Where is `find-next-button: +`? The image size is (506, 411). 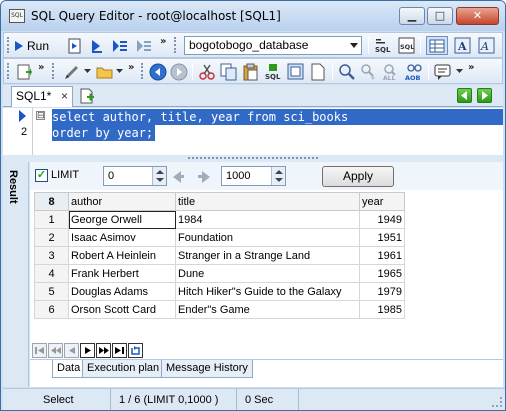
find-next-button: + is located at coordinates (369, 71).